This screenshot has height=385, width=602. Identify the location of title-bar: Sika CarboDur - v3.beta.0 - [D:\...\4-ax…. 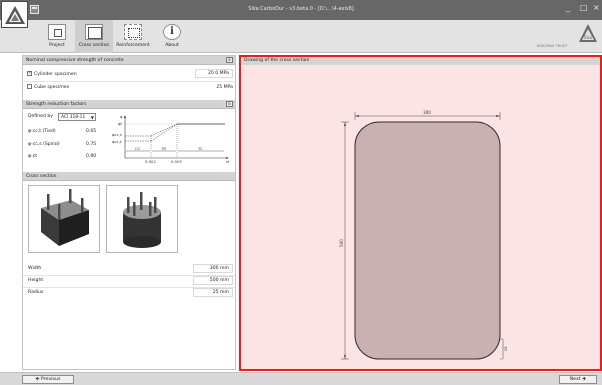
(301, 10).